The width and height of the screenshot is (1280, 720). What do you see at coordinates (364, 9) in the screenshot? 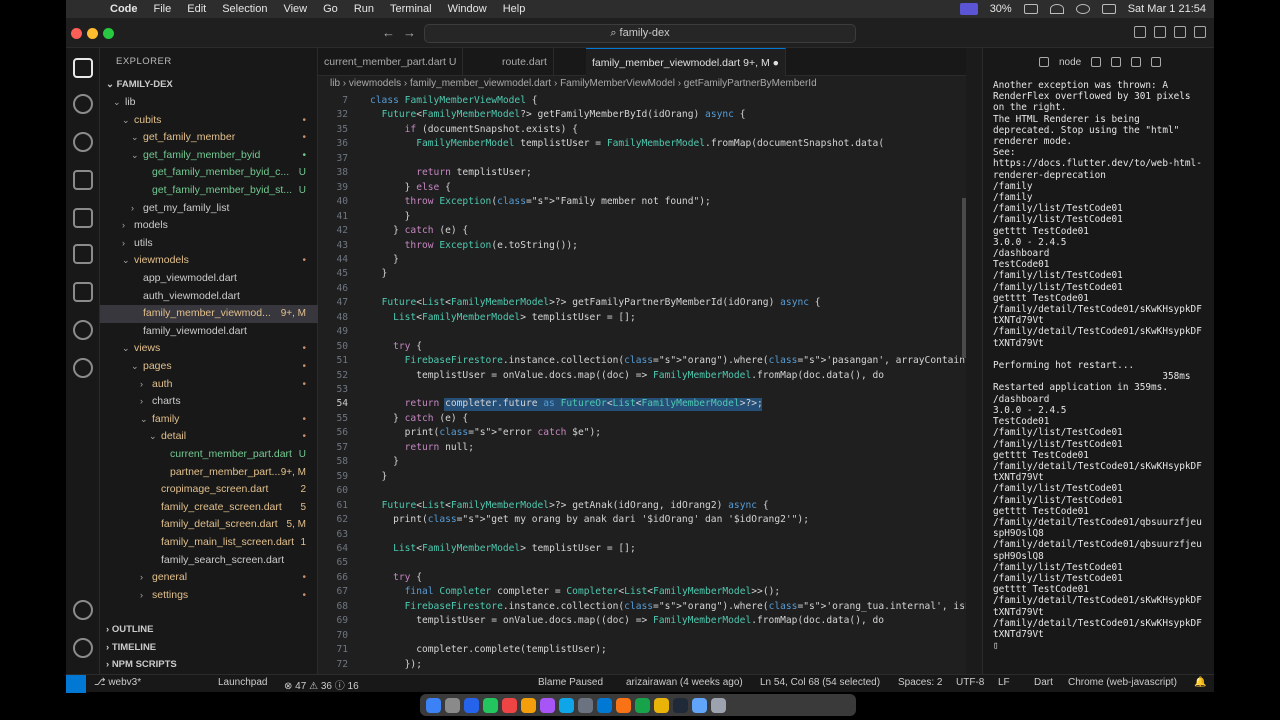
I see `menu-run: Run` at bounding box center [364, 9].